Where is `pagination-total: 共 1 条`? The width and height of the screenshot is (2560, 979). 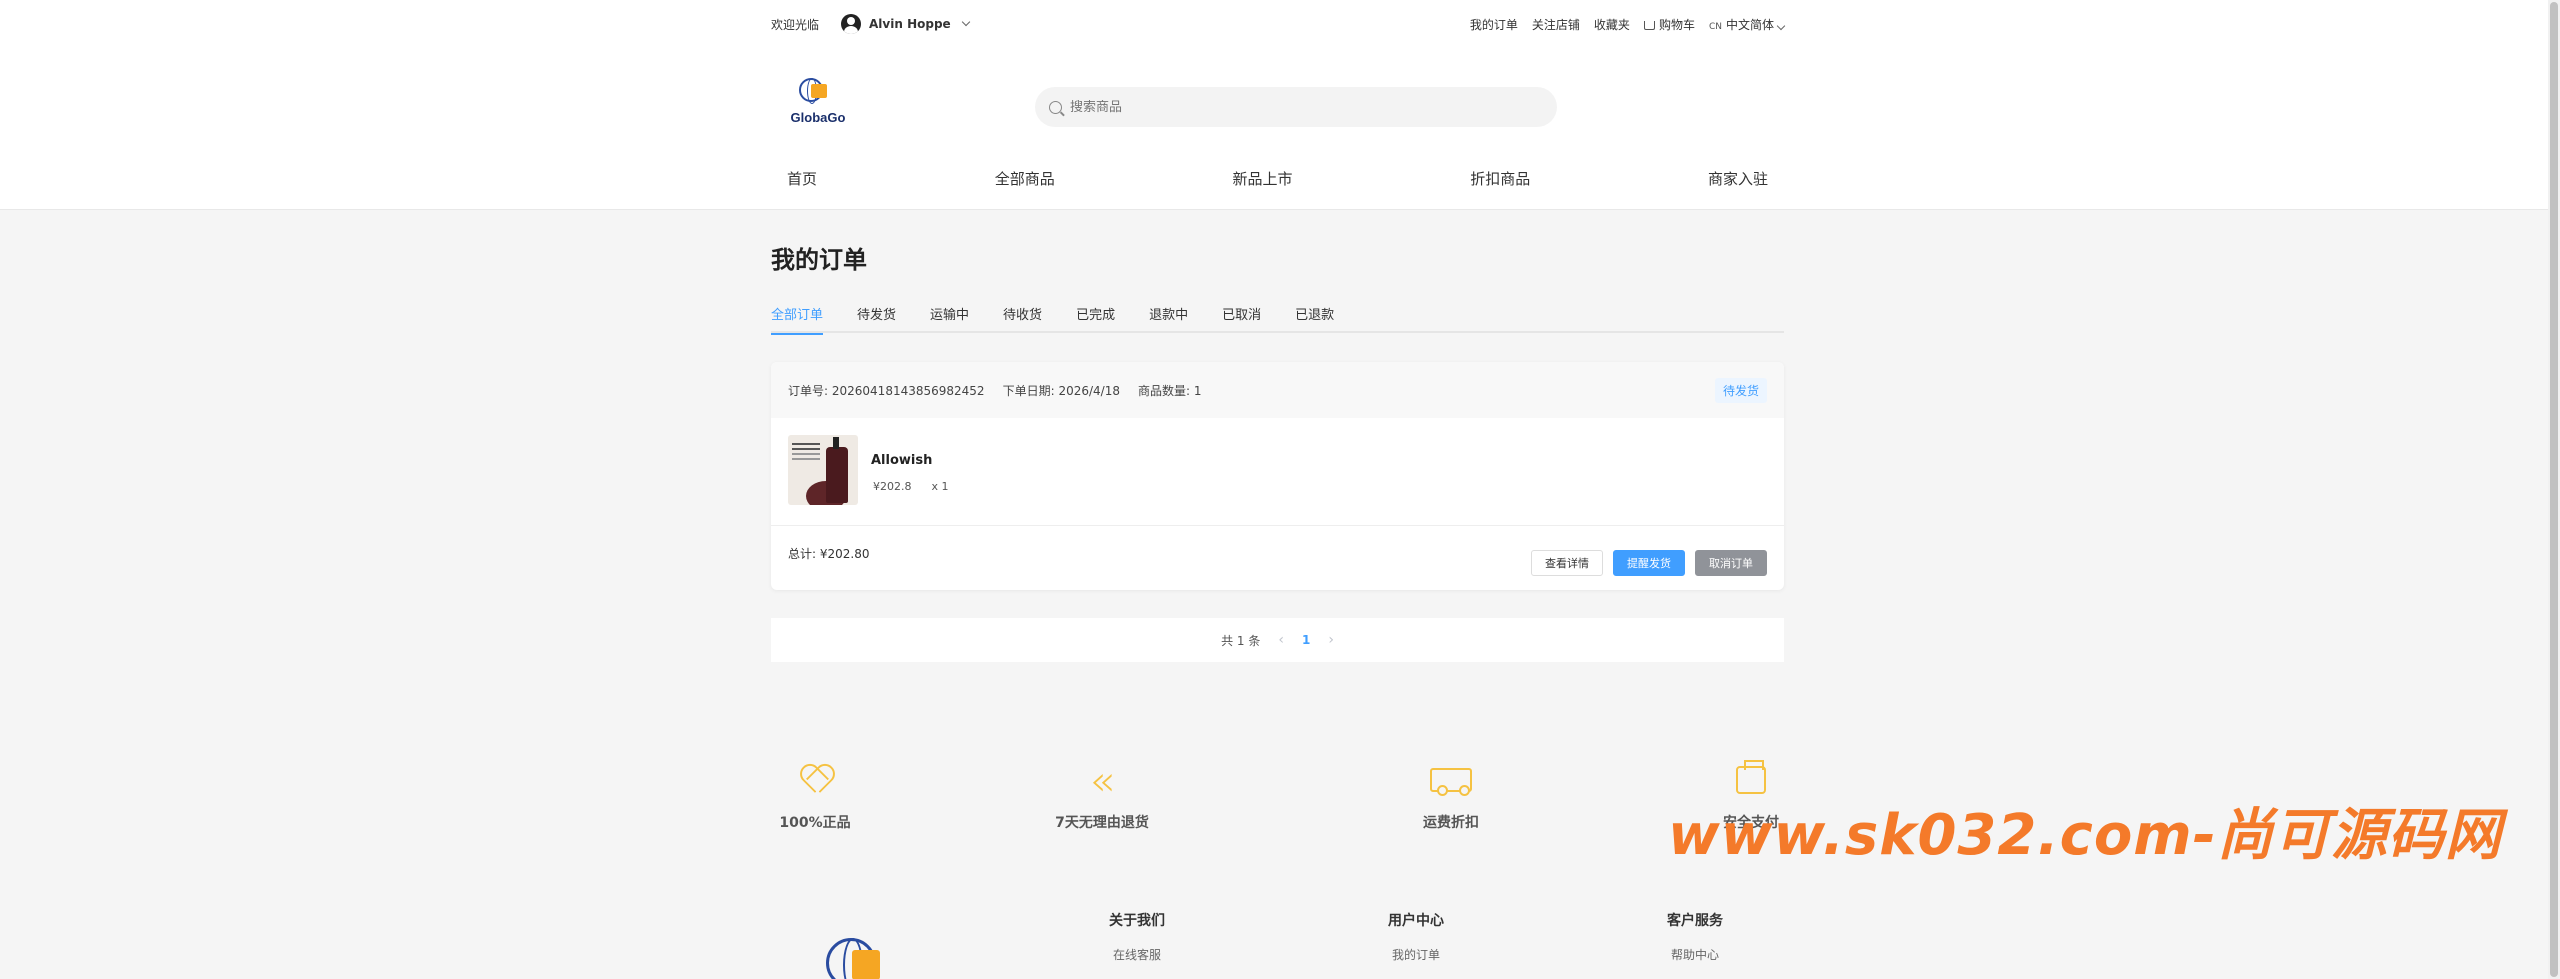 pagination-total: 共 1 条 is located at coordinates (1241, 640).